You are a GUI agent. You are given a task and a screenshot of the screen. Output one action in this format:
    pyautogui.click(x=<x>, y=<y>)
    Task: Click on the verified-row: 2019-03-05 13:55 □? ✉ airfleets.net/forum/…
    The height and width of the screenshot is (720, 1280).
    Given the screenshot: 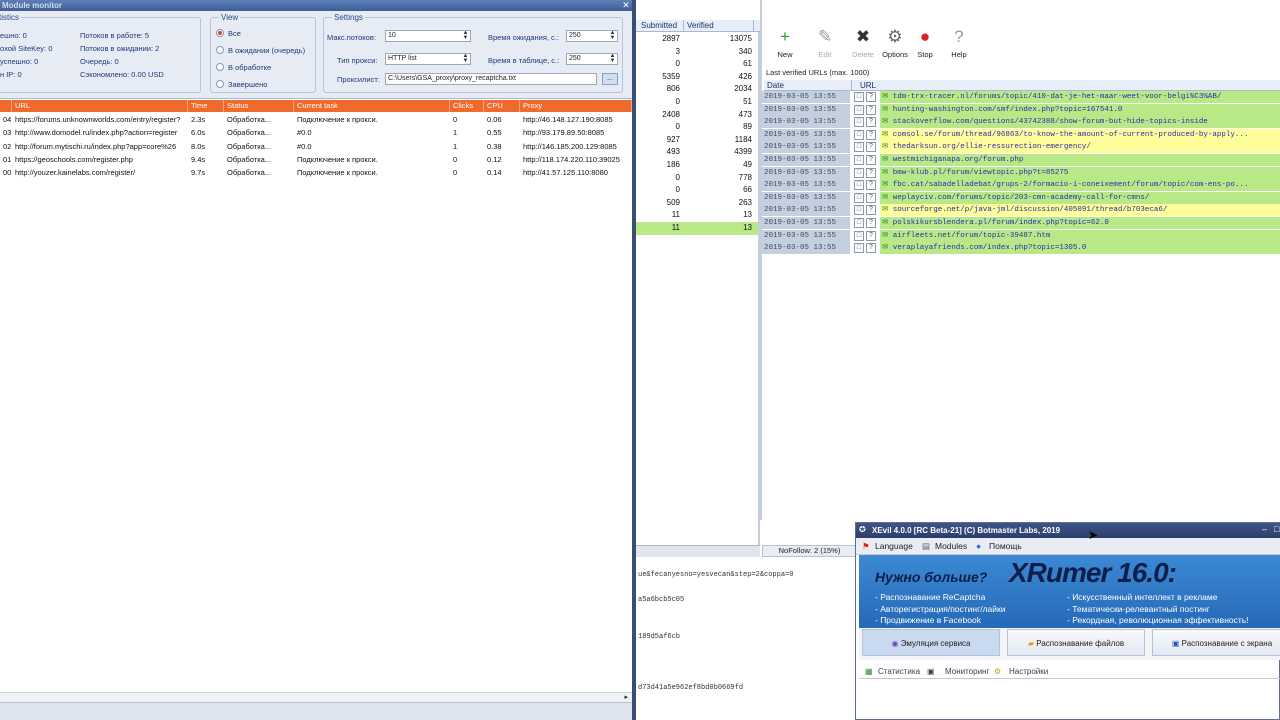 What is the action you would take?
    pyautogui.click(x=1021, y=236)
    